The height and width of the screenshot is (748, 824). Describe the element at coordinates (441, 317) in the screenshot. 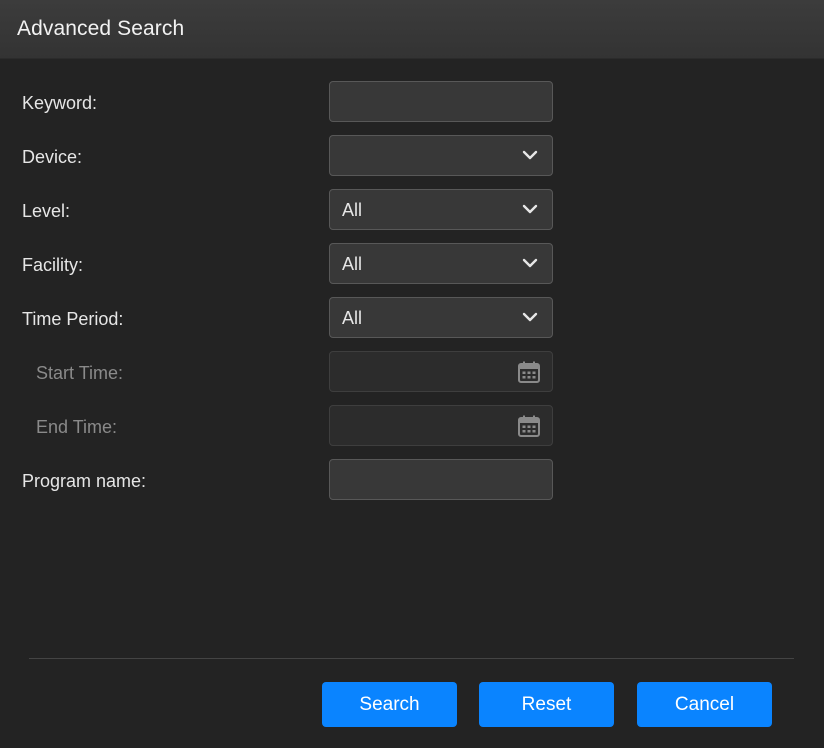

I see `time-period-select: All` at that location.